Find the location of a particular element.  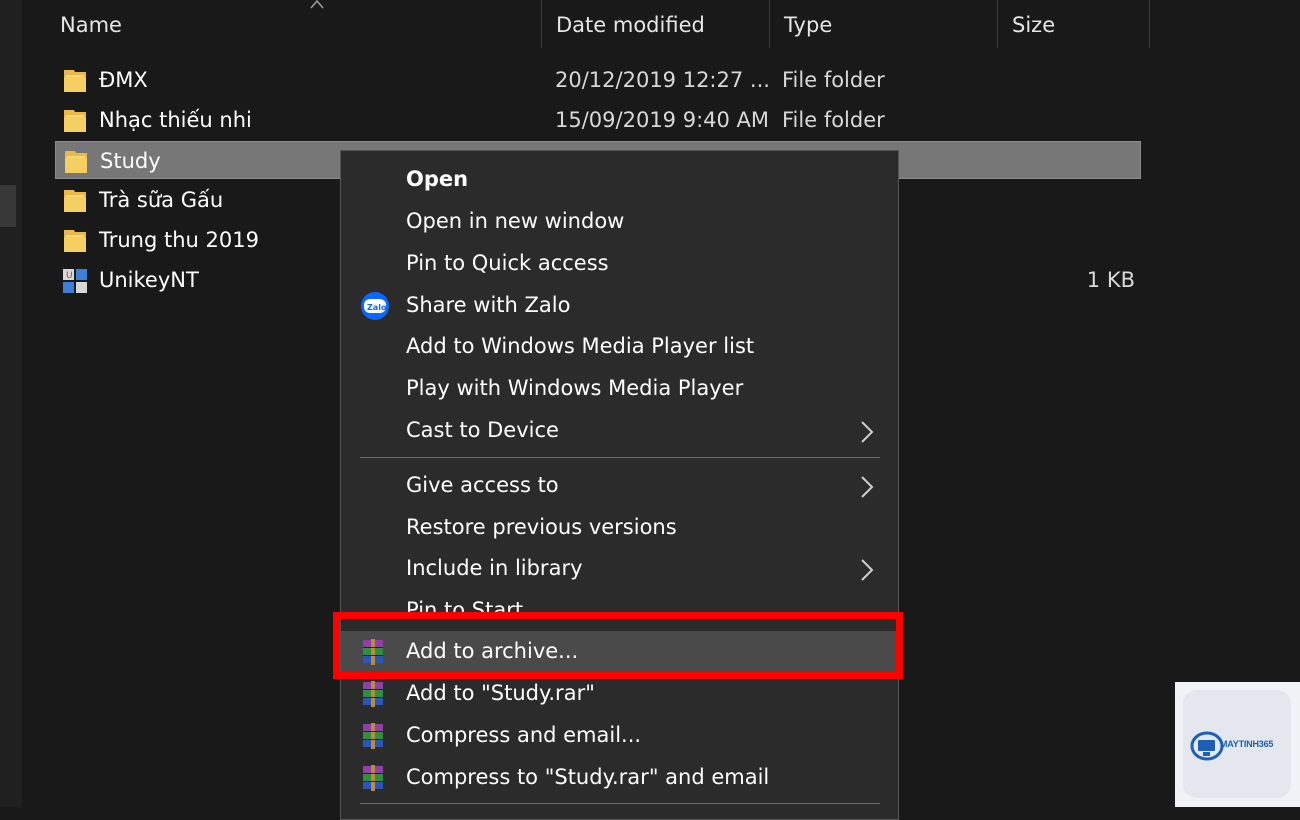

menu-item: Play with Windows Media Player is located at coordinates (619, 388).